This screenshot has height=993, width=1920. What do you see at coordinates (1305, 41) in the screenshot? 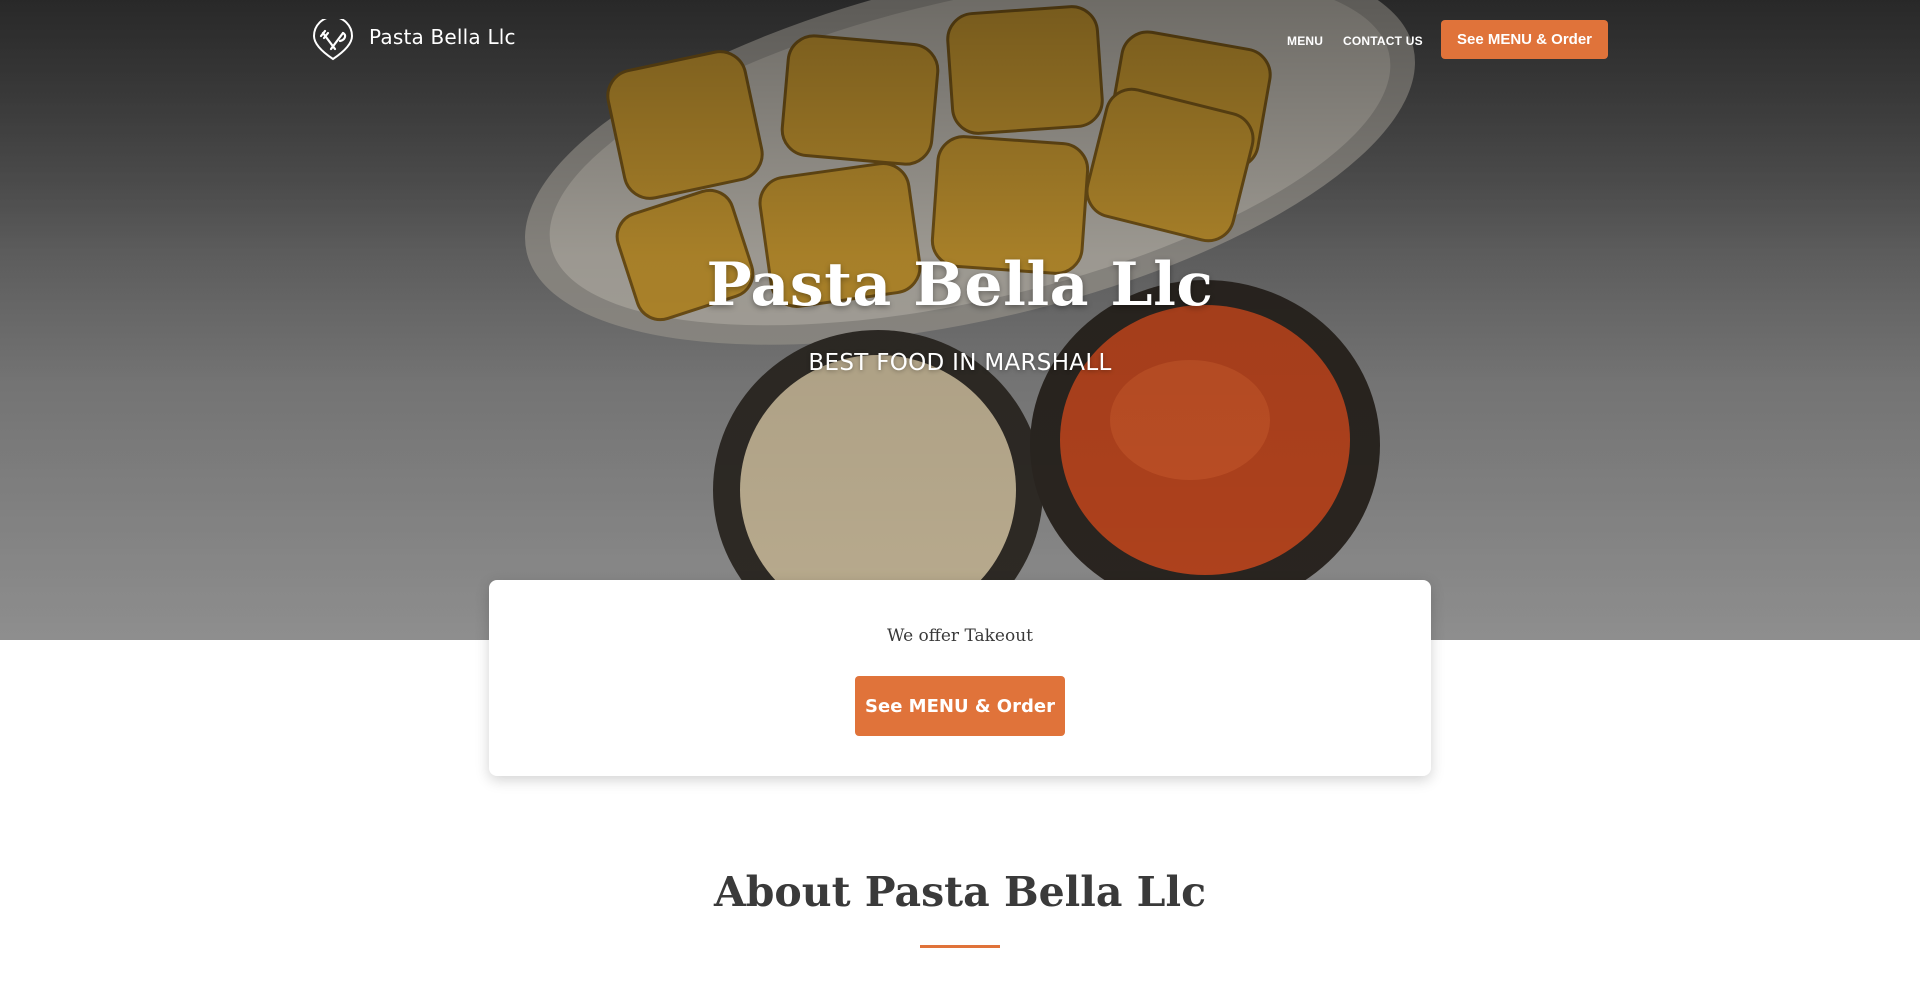
I see `nav-link-menu: MENU` at bounding box center [1305, 41].